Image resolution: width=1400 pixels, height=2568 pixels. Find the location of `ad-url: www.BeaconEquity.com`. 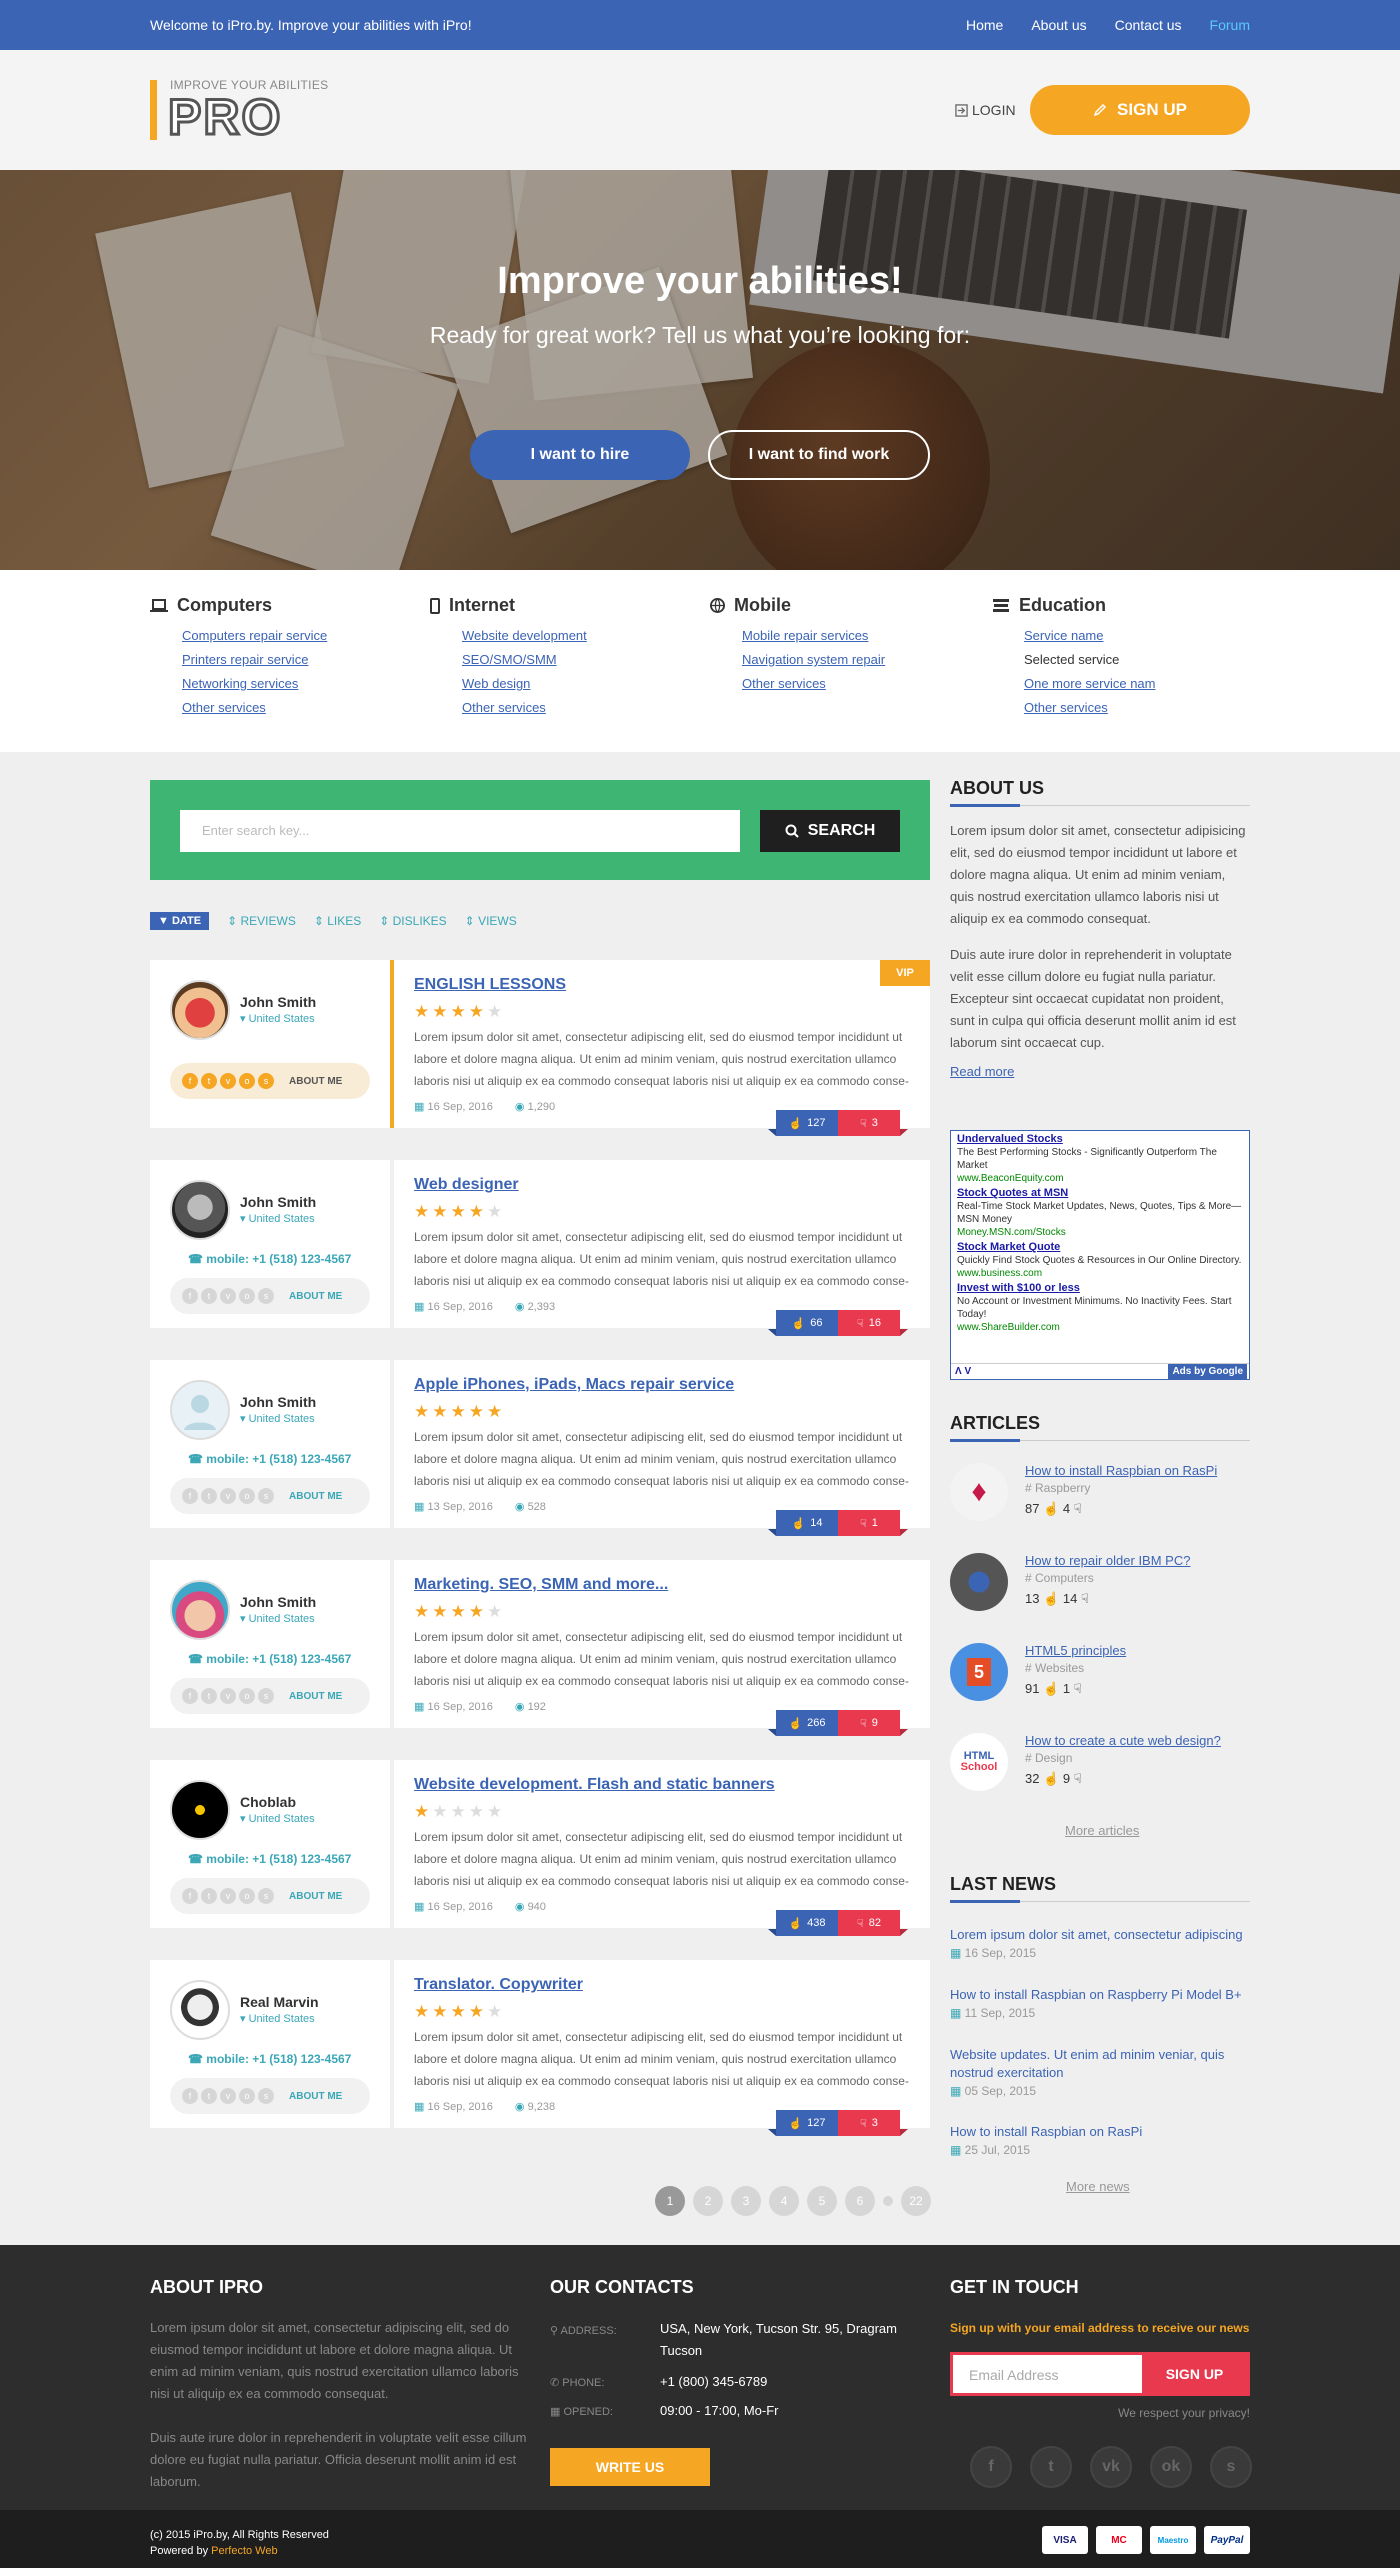

ad-url: www.BeaconEquity.com is located at coordinates (1100, 1178).